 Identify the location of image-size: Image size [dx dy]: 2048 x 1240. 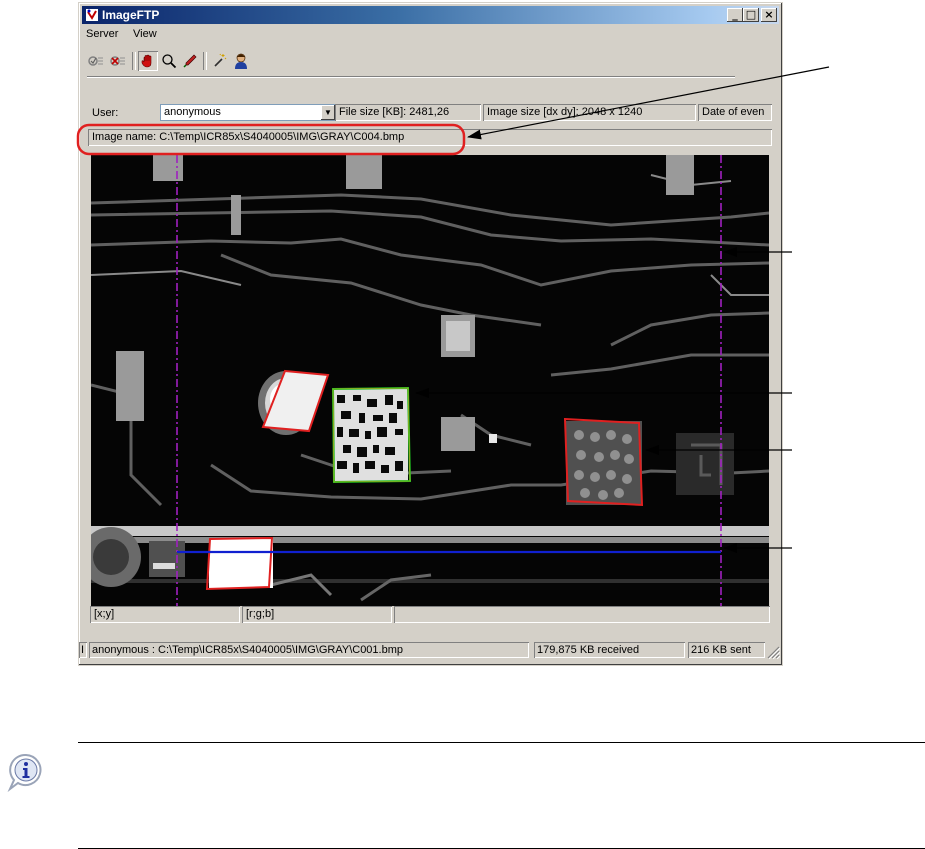
(565, 112).